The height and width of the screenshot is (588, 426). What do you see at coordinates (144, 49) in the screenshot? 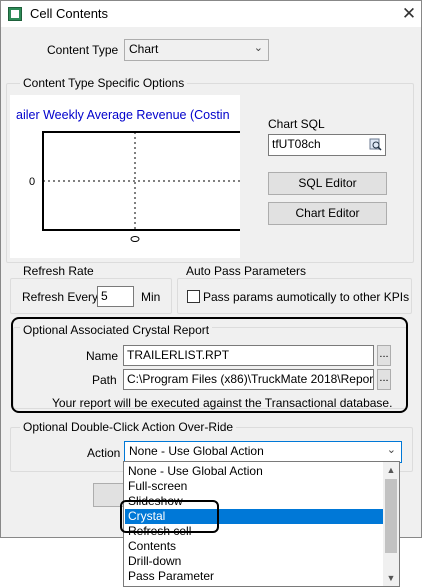
I see `content-type-value: Chart` at bounding box center [144, 49].